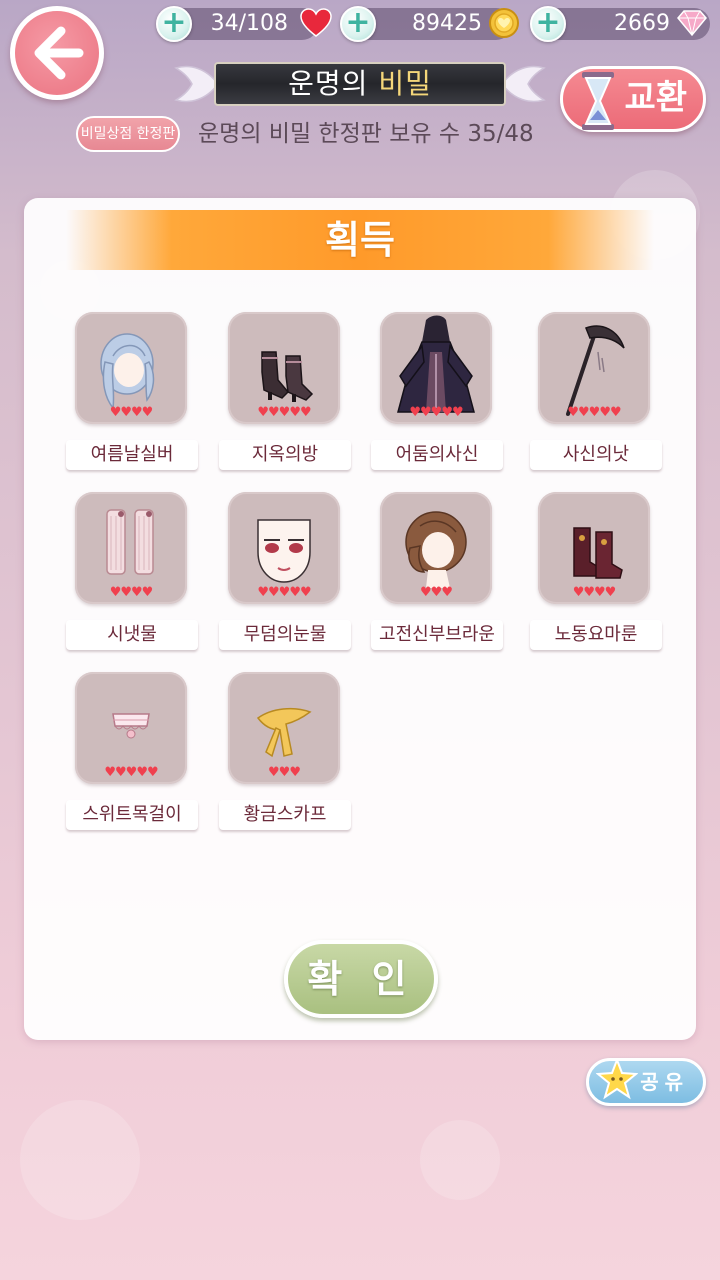  I want to click on confirm-label: 확 인, so click(361, 979).